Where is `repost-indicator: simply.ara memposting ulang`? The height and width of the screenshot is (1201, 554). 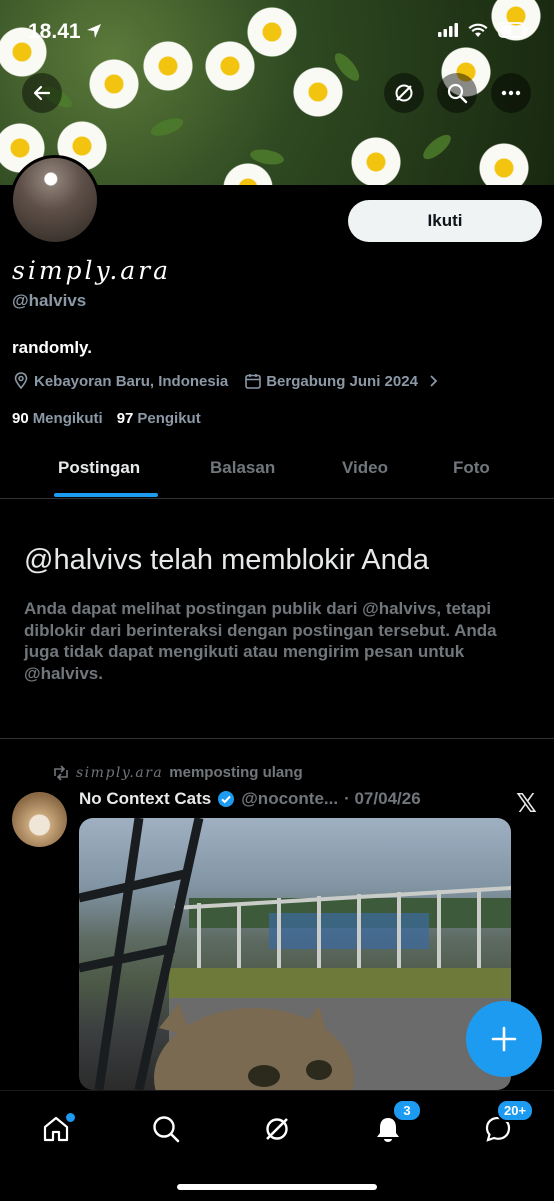
repost-indicator: simply.ara memposting ulang is located at coordinates (177, 772).